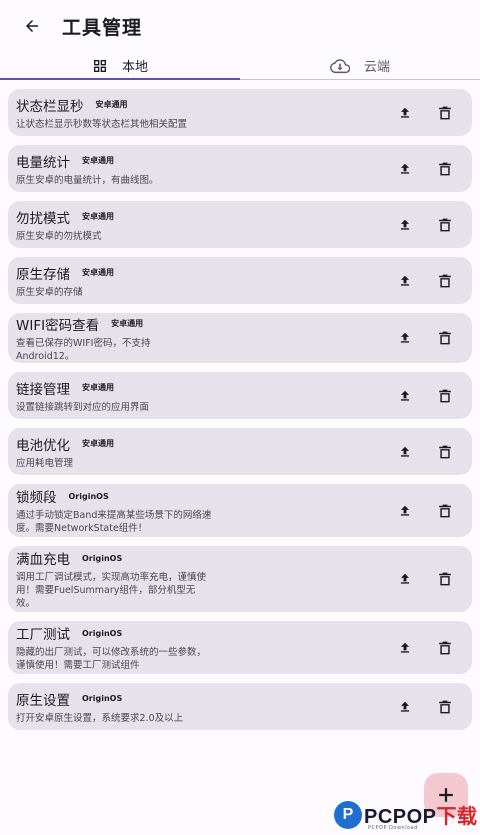 Image resolution: width=480 pixels, height=835 pixels. I want to click on grid-icon, so click(99, 65).